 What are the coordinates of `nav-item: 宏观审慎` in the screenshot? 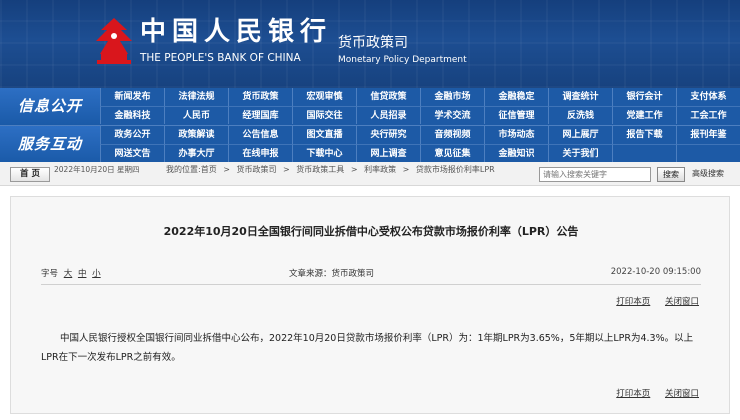 It's located at (324, 97).